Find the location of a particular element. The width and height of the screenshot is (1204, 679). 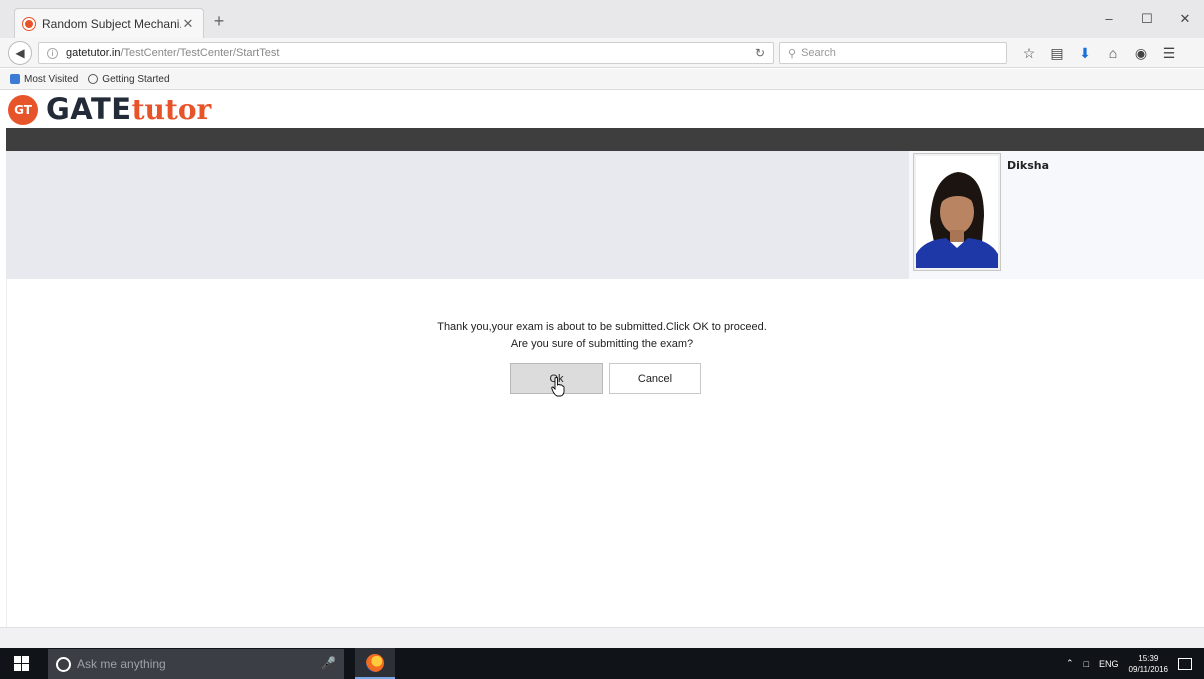

restore-button: ☐ is located at coordinates (1147, 19).